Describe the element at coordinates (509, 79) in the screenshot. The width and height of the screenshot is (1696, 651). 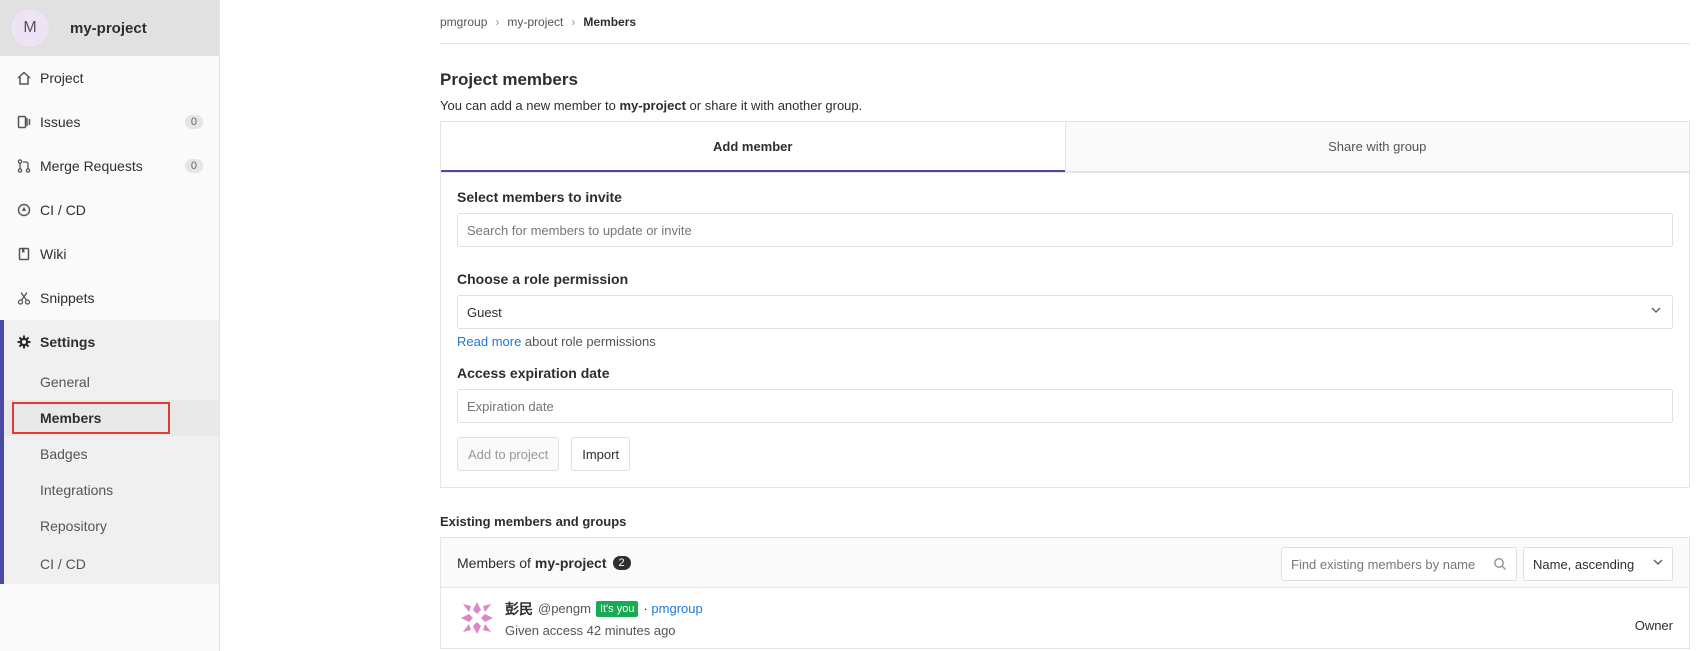
I see `page-title: Project members` at that location.